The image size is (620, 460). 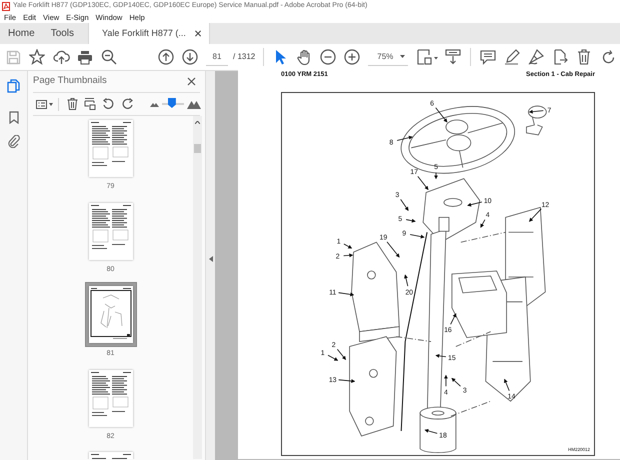 What do you see at coordinates (197, 122) in the screenshot?
I see `scroll-up-icon` at bounding box center [197, 122].